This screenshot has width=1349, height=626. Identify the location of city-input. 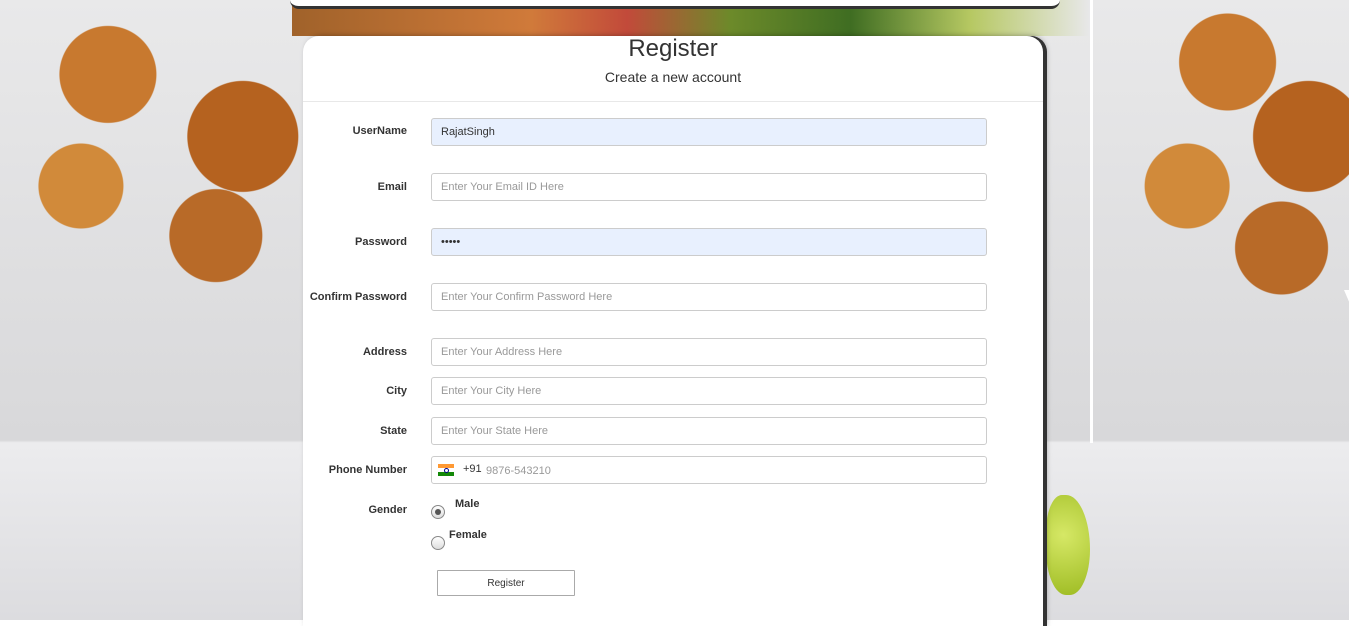
(709, 391).